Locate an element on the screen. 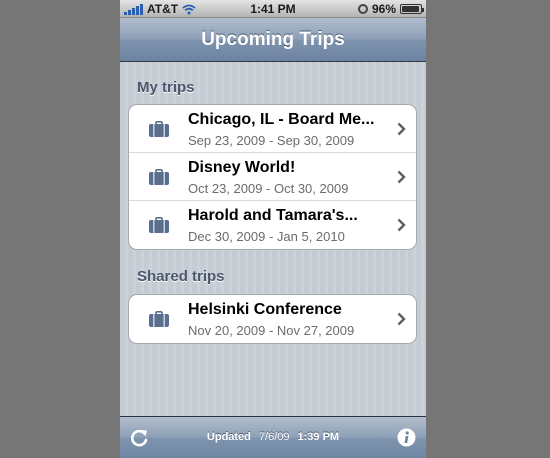  trip-dates: Oct 23, 2009 - Oct 30, 2009 is located at coordinates (268, 188).